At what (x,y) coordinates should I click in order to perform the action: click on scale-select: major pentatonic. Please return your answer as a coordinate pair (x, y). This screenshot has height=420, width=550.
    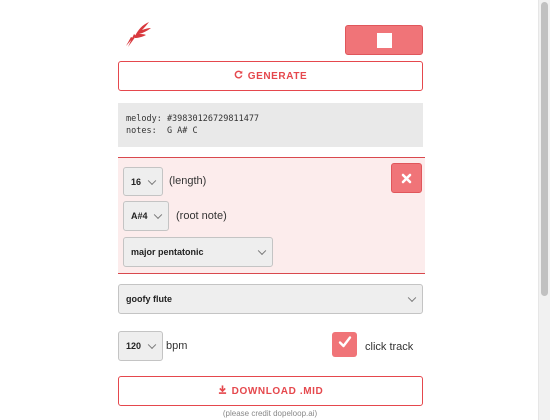
    Looking at the image, I should click on (198, 252).